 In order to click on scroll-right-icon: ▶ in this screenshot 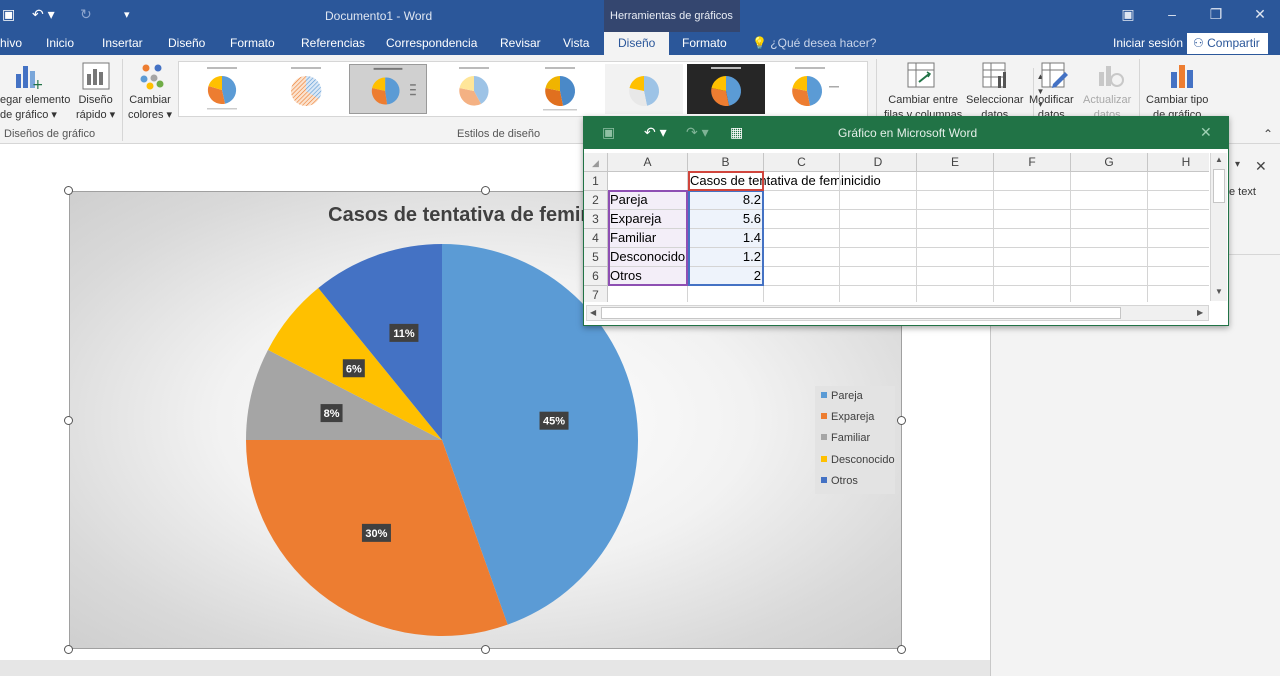, I will do `click(1200, 312)`.